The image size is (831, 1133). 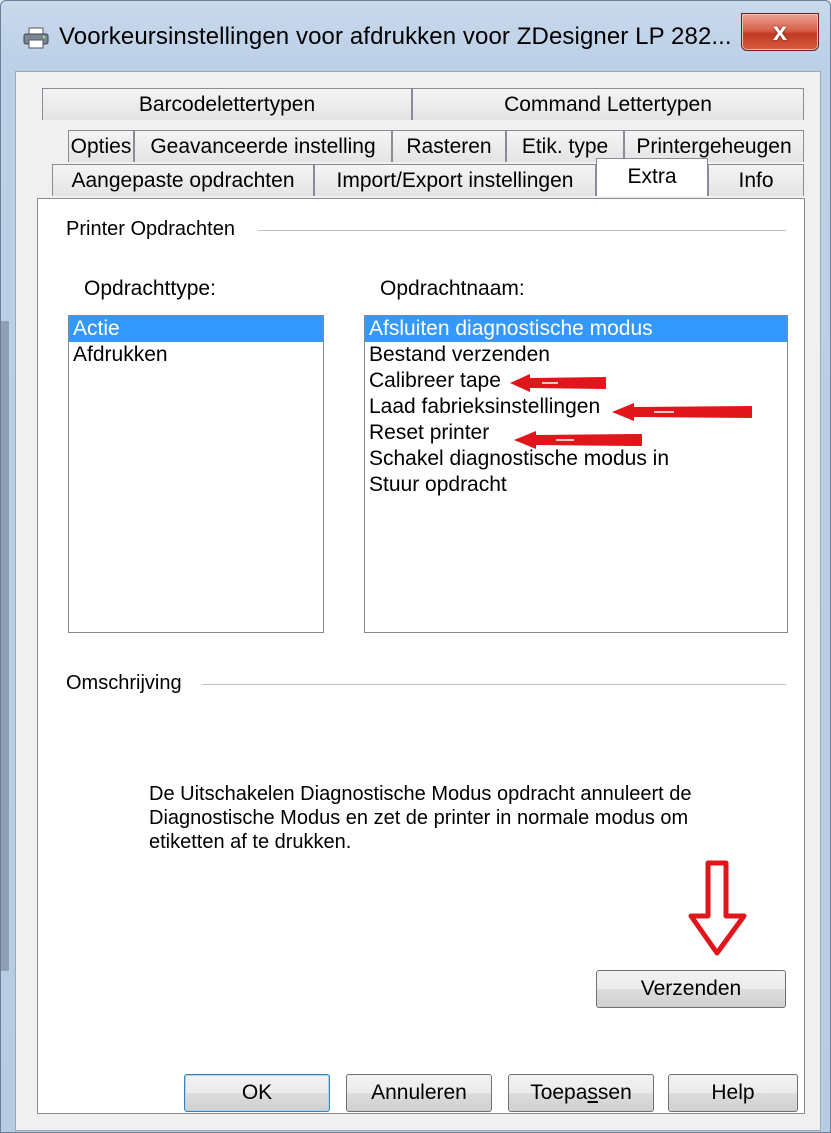 I want to click on list-item-afdrukken: Afdrukken, so click(x=196, y=355).